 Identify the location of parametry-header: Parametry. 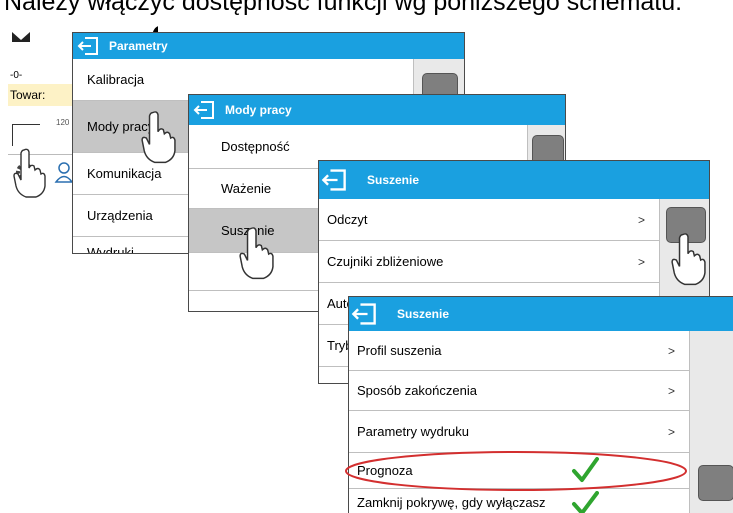
(268, 46).